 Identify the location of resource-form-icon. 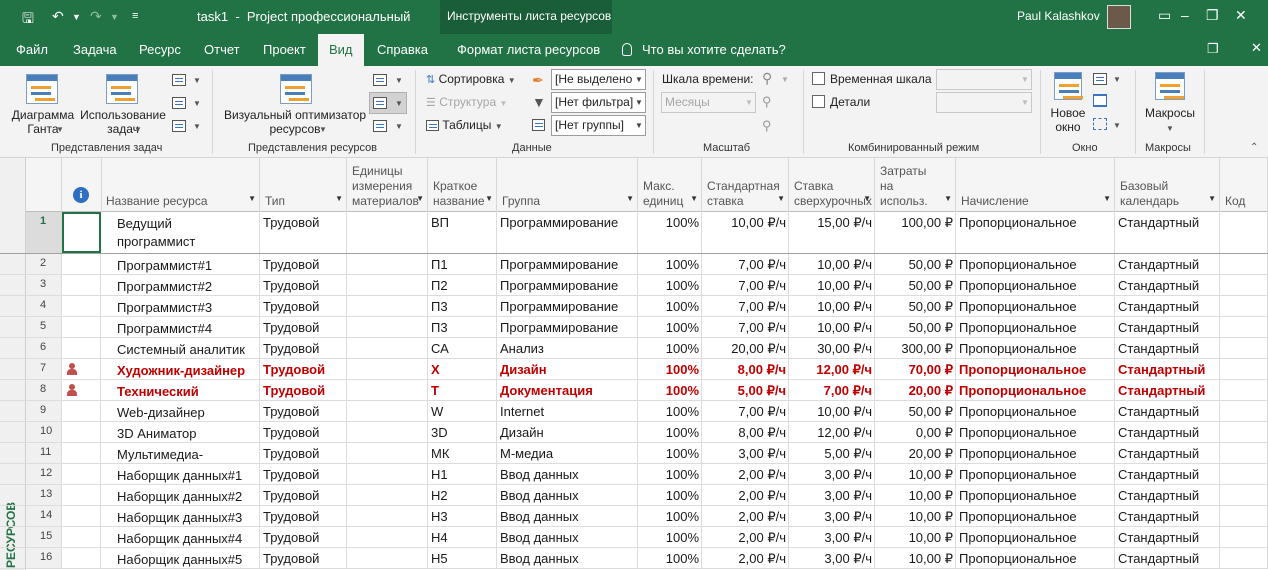
(380, 126).